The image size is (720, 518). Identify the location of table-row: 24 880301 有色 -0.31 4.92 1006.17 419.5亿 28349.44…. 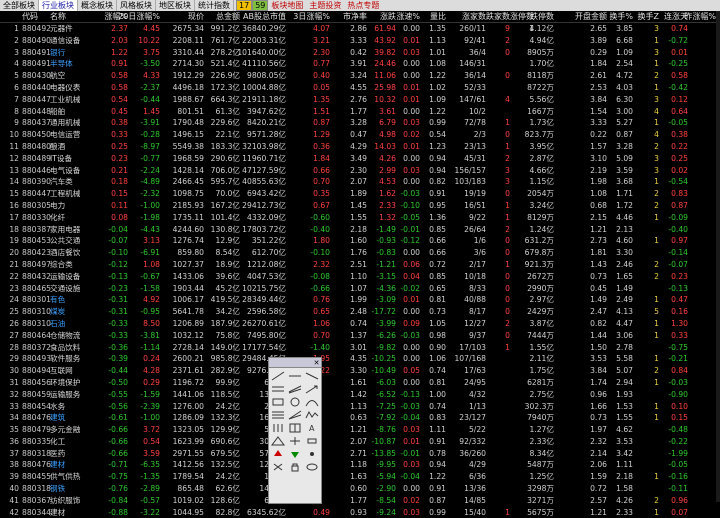
(360, 300).